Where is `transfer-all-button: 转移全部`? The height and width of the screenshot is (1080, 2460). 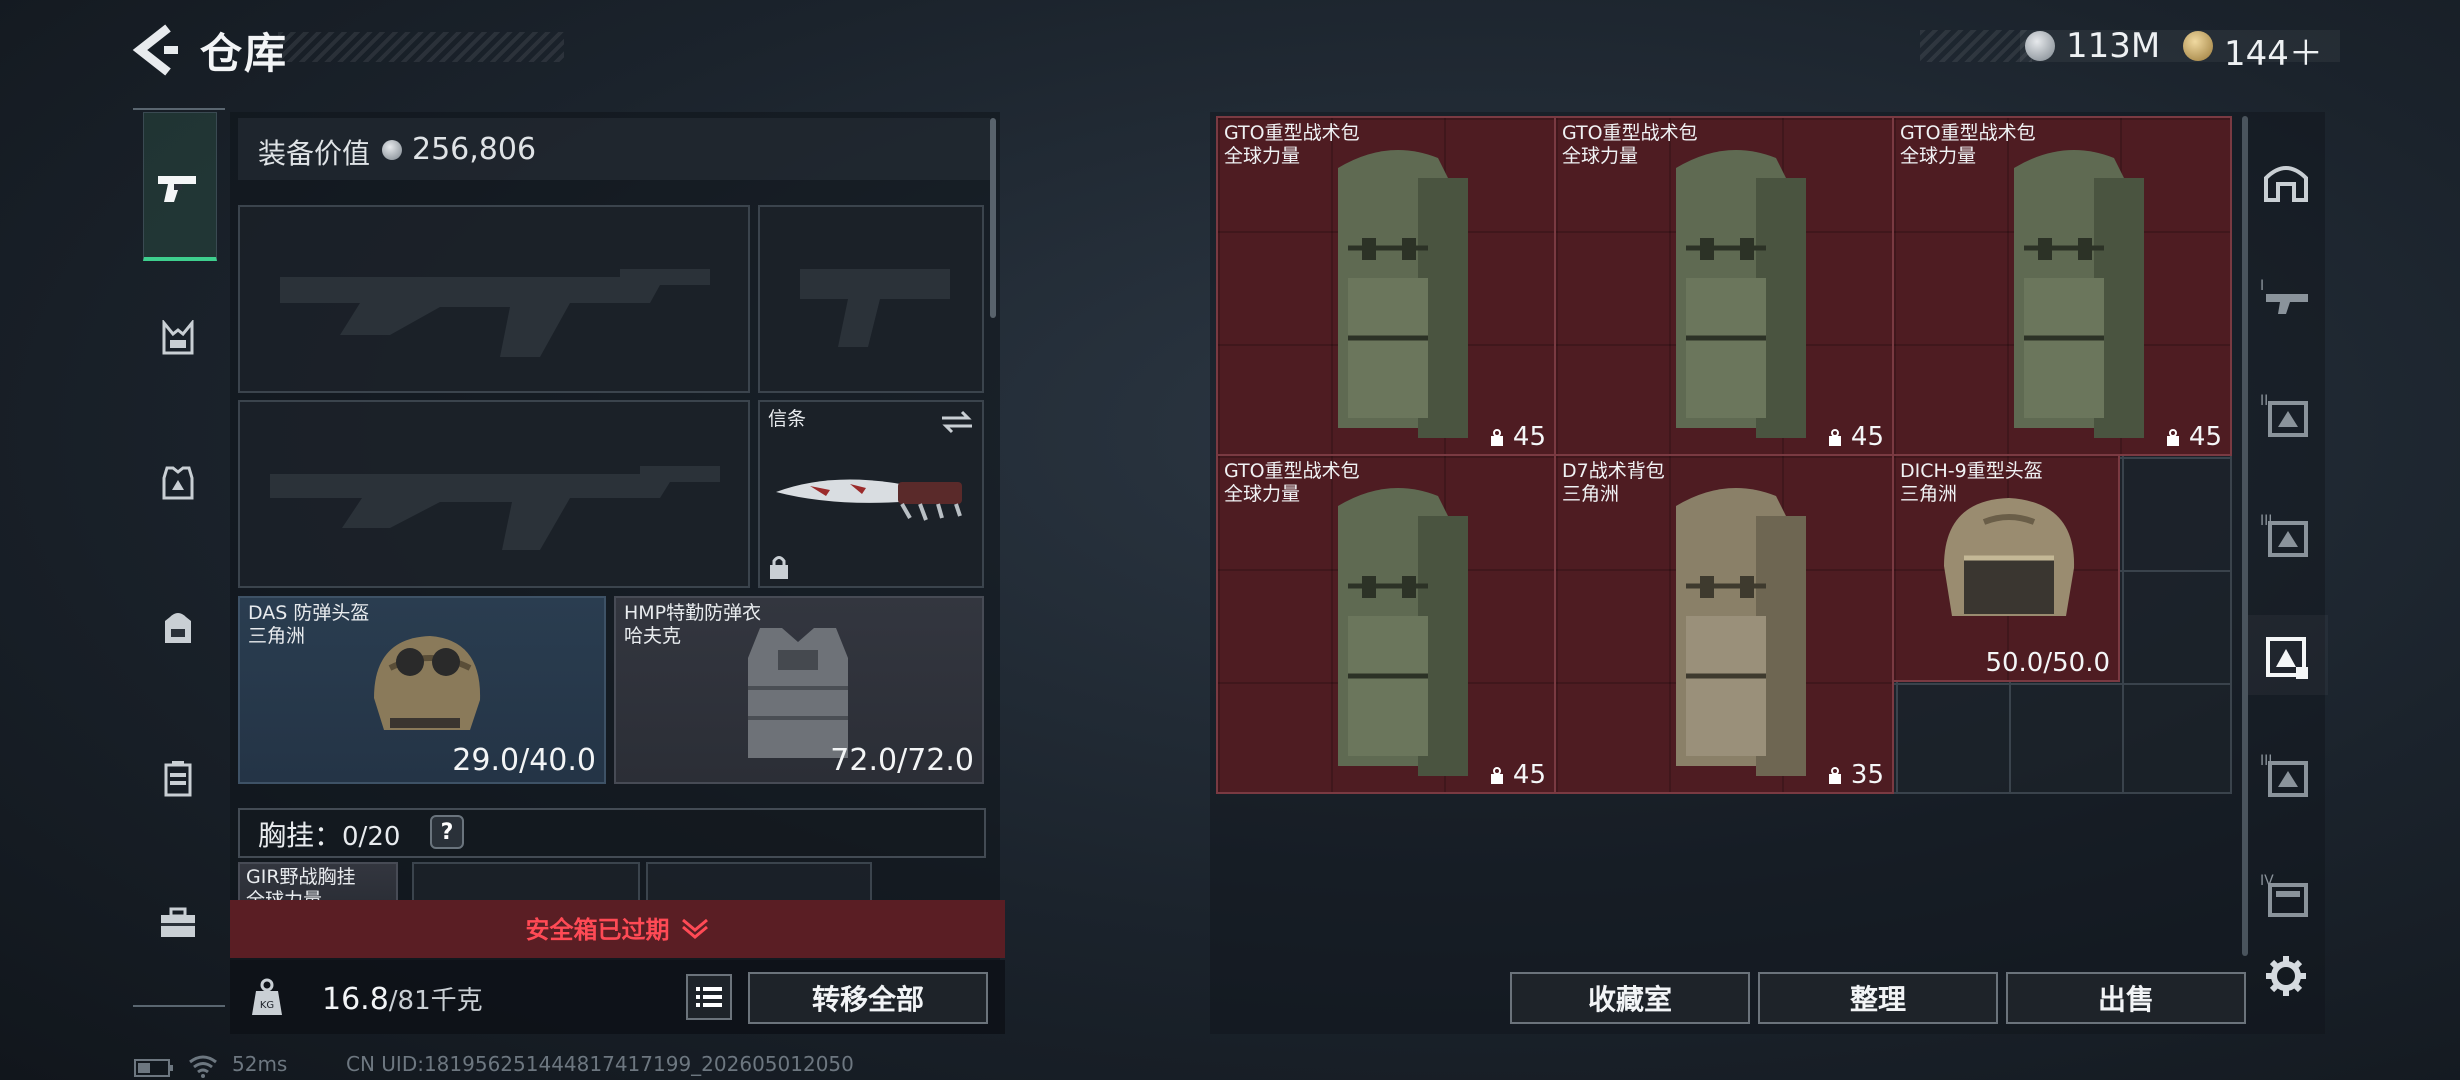 transfer-all-button: 转移全部 is located at coordinates (868, 998).